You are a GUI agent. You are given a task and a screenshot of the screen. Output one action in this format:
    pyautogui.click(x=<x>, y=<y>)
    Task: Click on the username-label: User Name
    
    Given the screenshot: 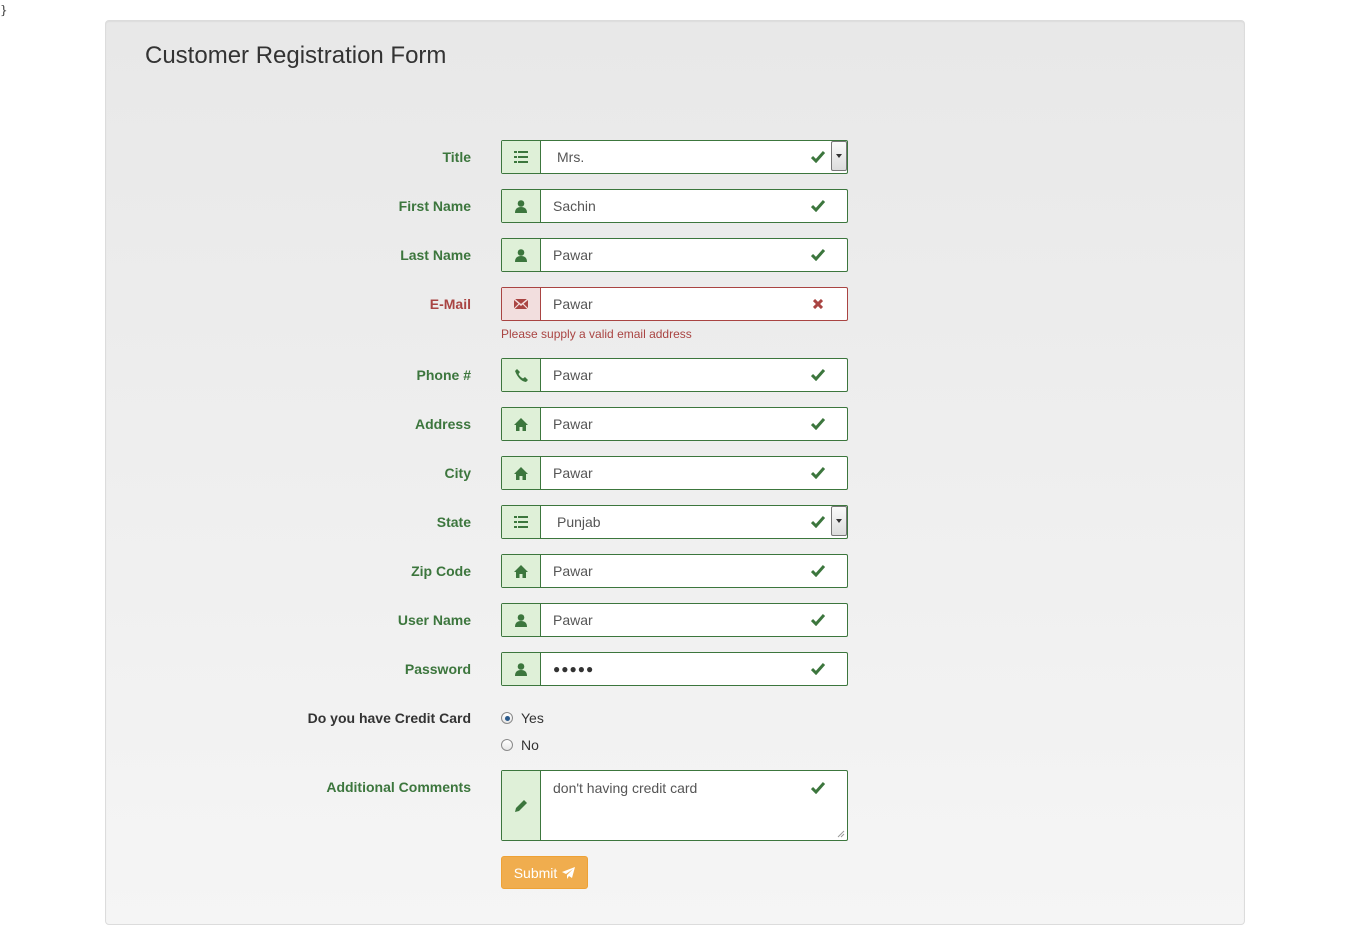 What is the action you would take?
    pyautogui.click(x=434, y=620)
    